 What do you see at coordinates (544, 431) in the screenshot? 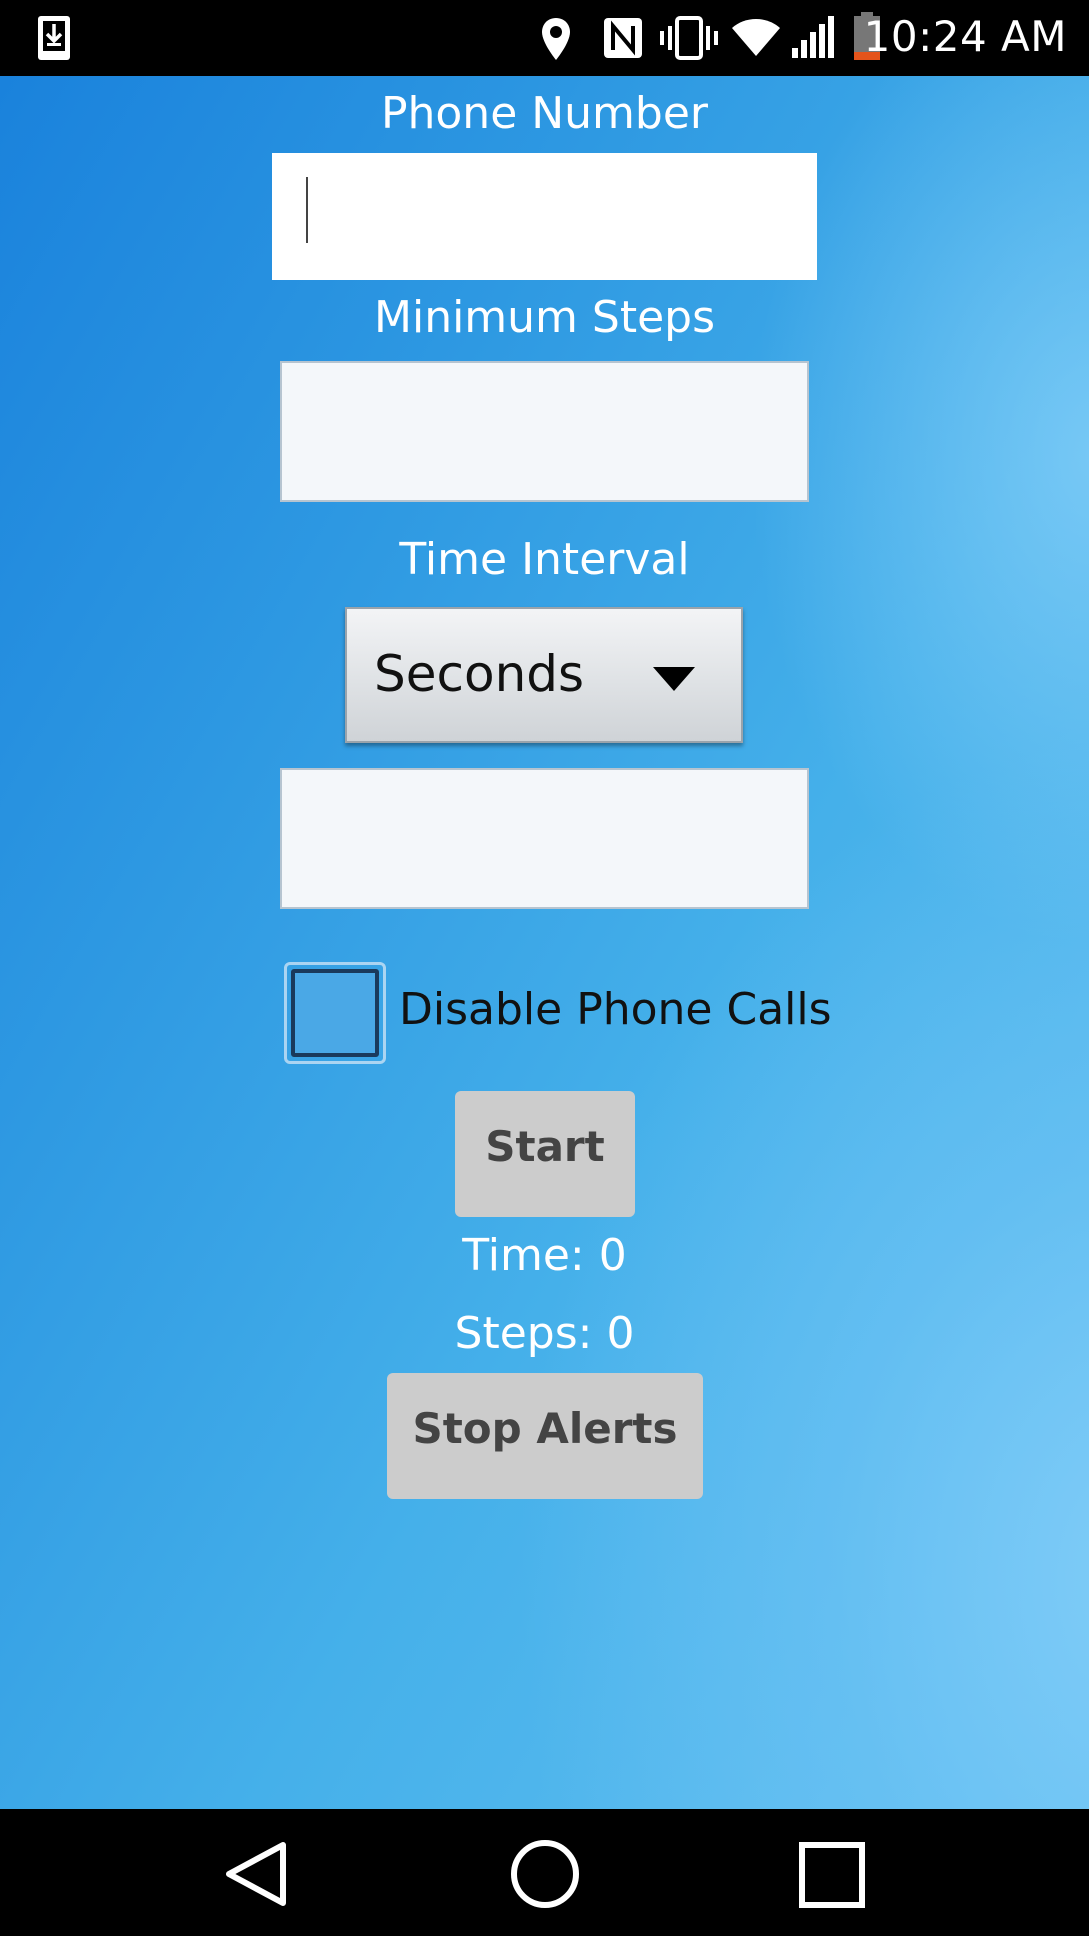
I see `minimum-steps-input` at bounding box center [544, 431].